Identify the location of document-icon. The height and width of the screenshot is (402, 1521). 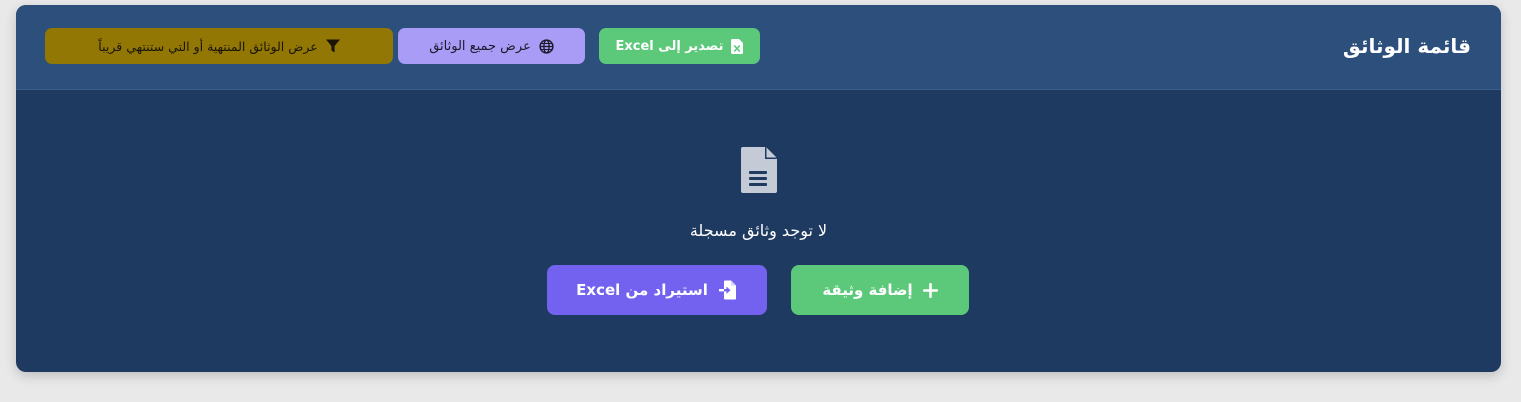
(759, 170).